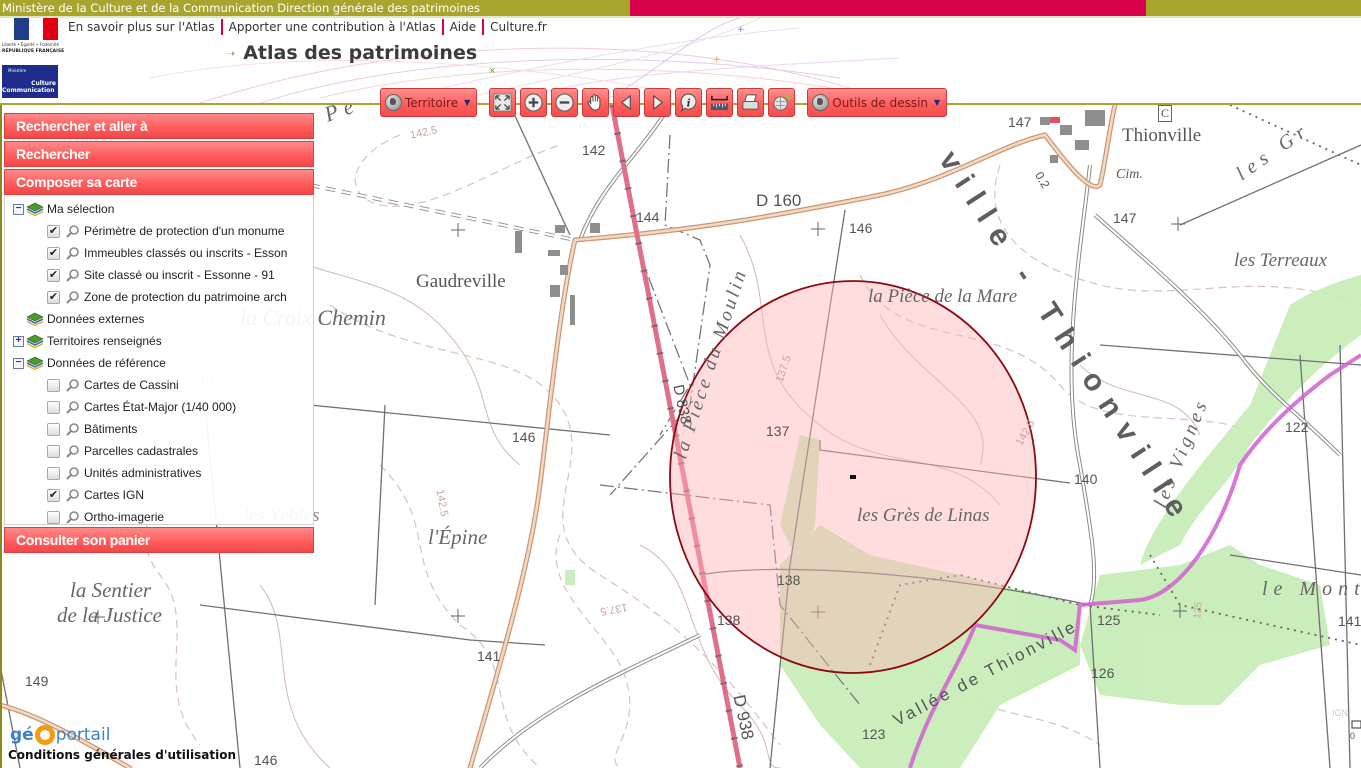 The image size is (1361, 768). Describe the element at coordinates (1, 436) in the screenshot. I see `page-left-border` at that location.